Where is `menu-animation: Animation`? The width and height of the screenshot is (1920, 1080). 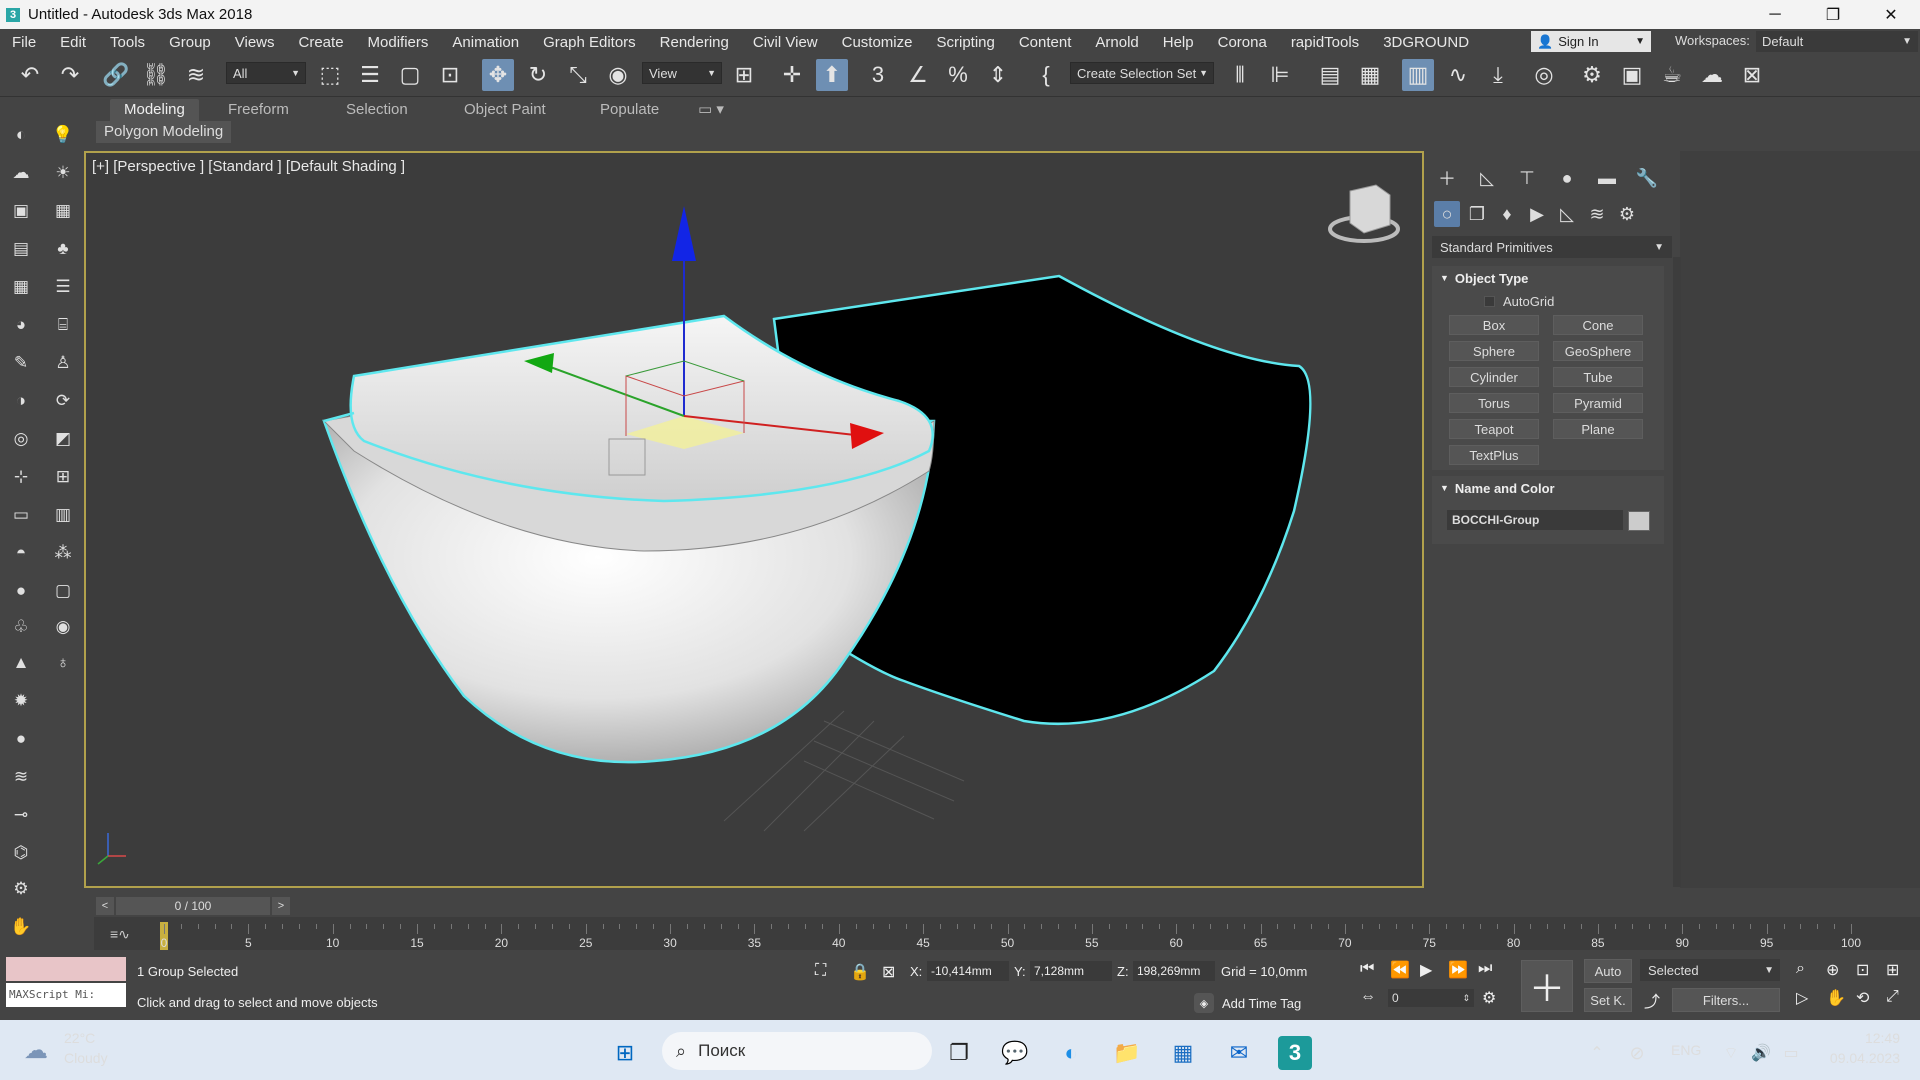 menu-animation: Animation is located at coordinates (485, 42).